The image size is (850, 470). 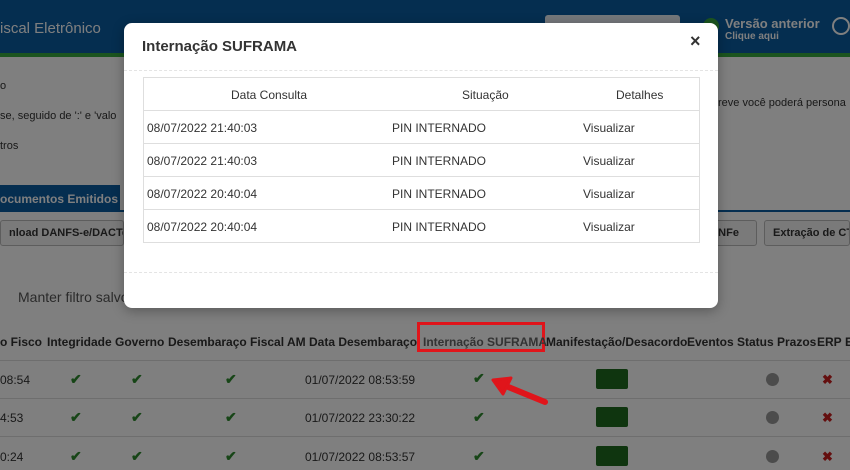 I want to click on col-header-situacao: Situação, so click(x=485, y=95).